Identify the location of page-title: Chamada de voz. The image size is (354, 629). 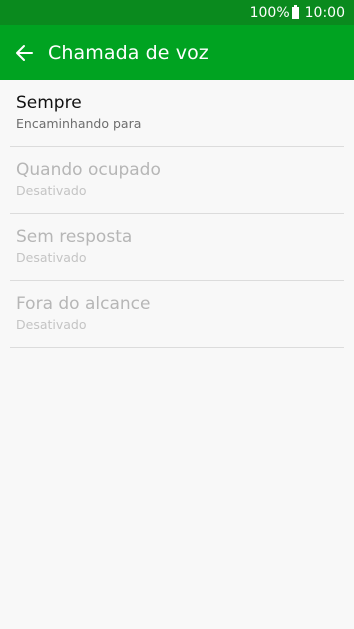
(128, 52).